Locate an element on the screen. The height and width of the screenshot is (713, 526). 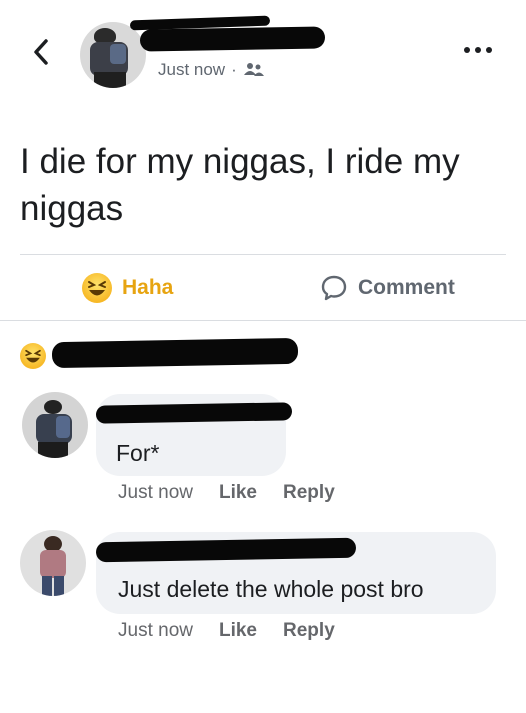
haha-reaction-summary-icon is located at coordinates (33, 356).